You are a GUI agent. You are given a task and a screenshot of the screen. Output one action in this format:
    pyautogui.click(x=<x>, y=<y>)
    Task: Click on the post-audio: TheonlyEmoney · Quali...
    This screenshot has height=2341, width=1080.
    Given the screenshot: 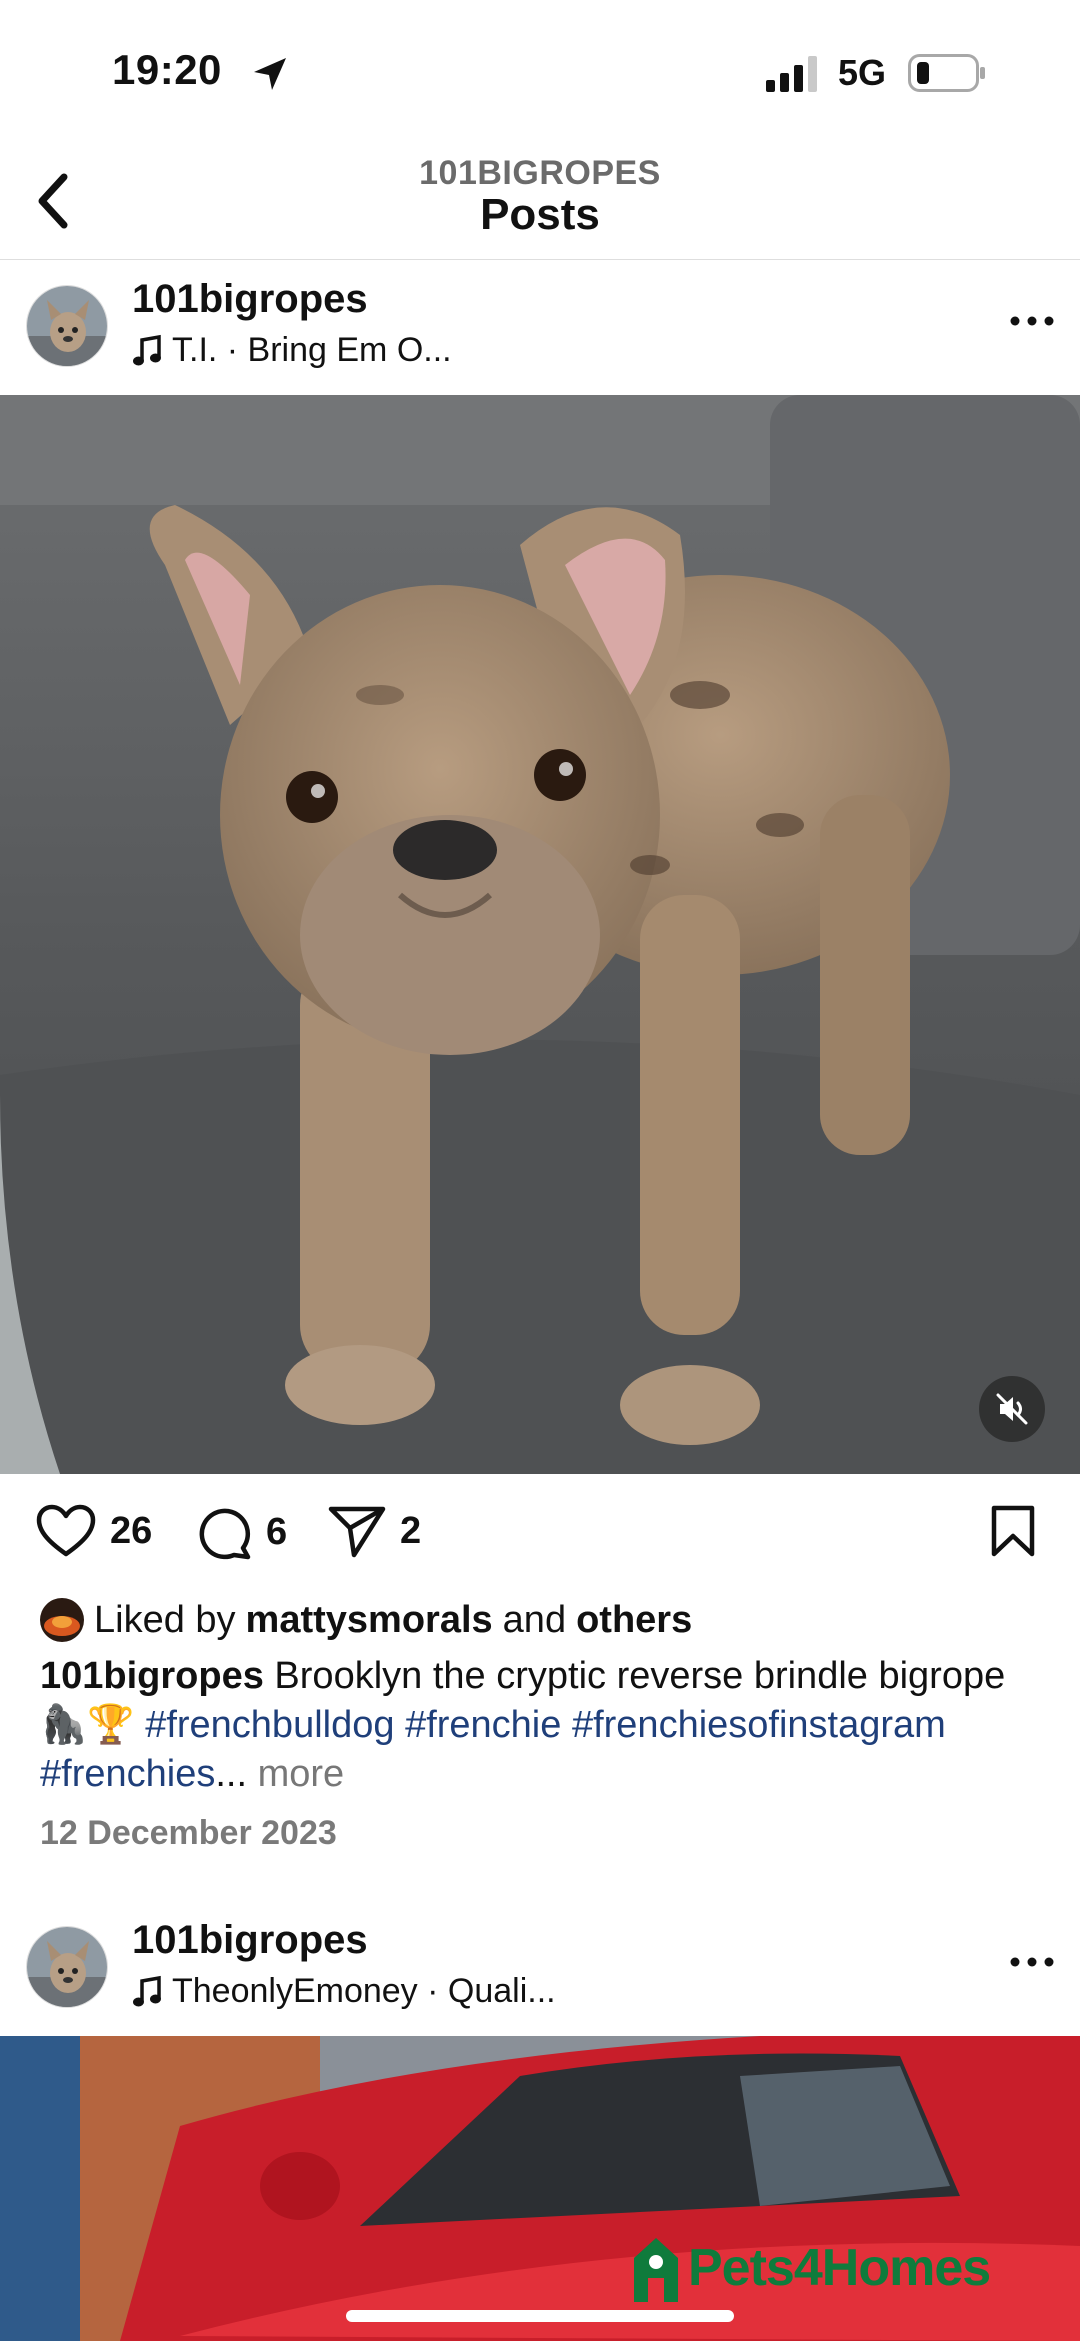 What is the action you would take?
    pyautogui.click(x=344, y=1991)
    